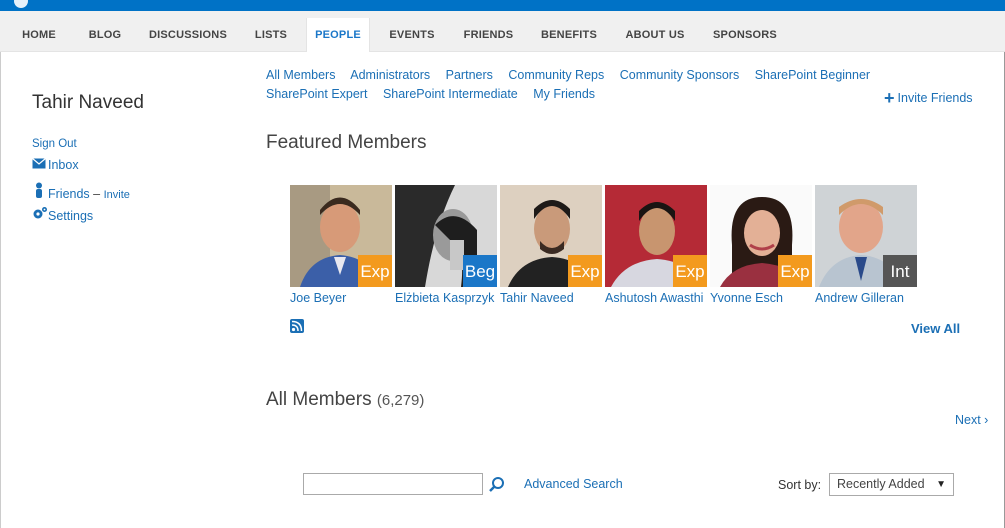 The width and height of the screenshot is (1005, 528). I want to click on featured-member-card: Exp Tahir Naveed, so click(551, 245).